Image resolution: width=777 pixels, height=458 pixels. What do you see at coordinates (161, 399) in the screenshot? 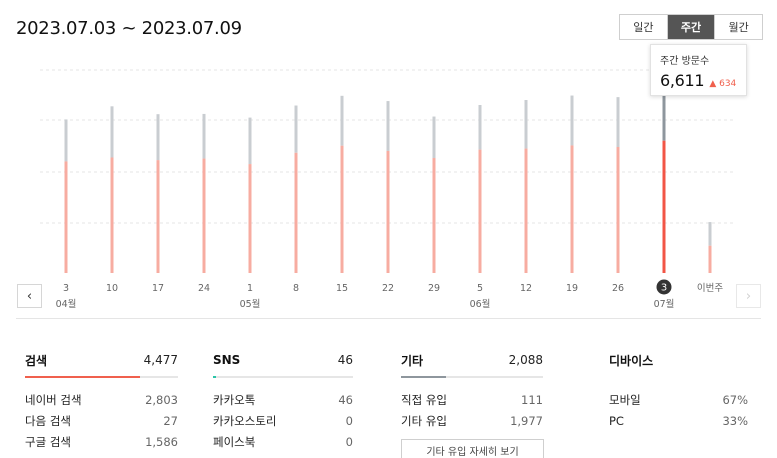
I see `row-value: 2,803` at bounding box center [161, 399].